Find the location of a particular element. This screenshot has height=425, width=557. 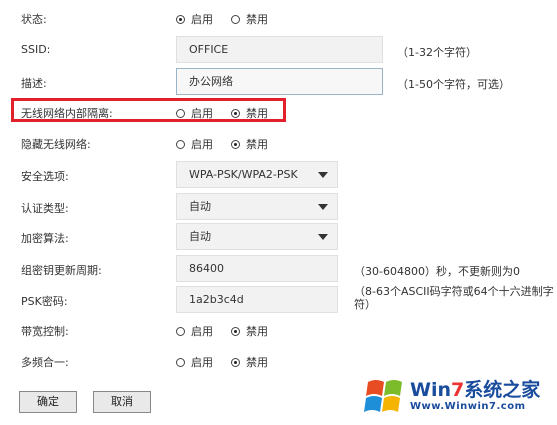

ssid-hint: （1-32个字符） is located at coordinates (437, 52).